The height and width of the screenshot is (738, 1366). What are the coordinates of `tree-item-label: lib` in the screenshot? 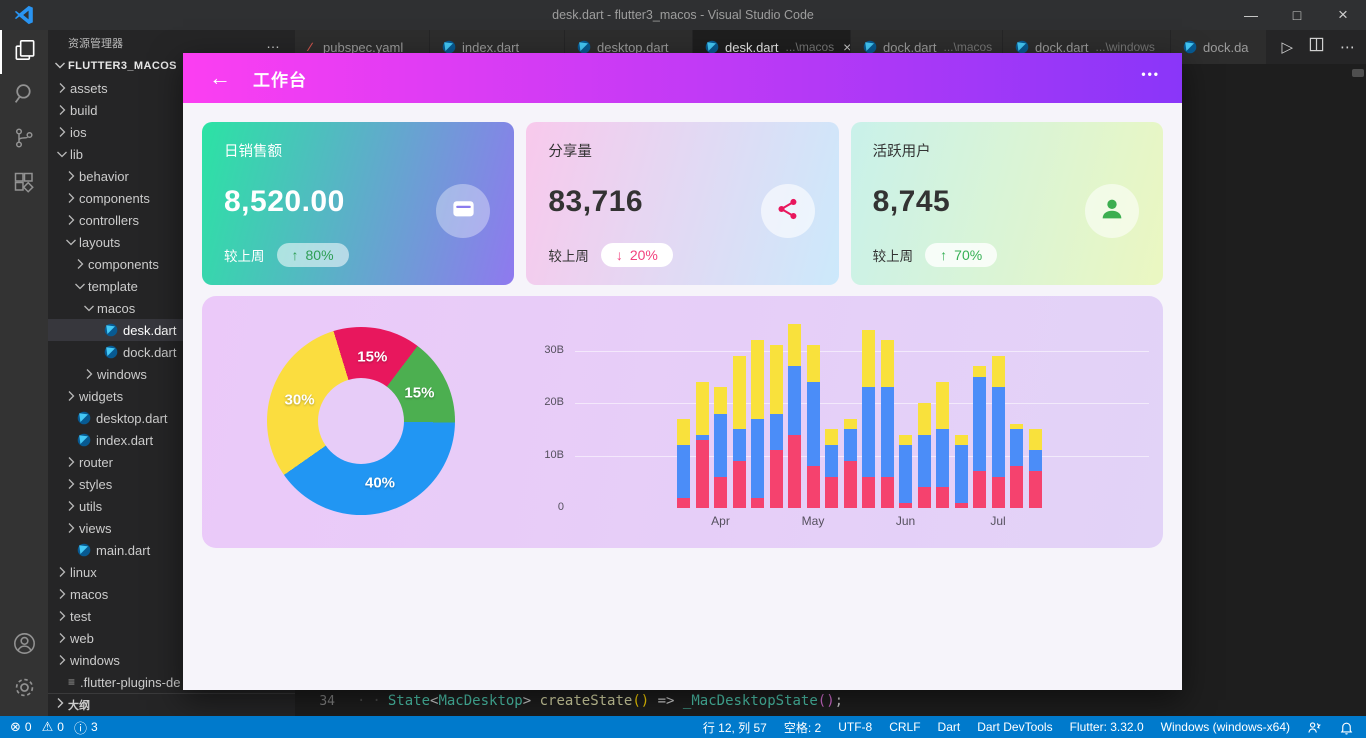 It's located at (77, 154).